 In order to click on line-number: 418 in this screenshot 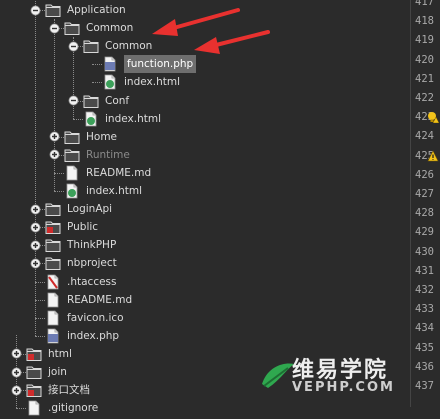, I will do `click(424, 21)`.